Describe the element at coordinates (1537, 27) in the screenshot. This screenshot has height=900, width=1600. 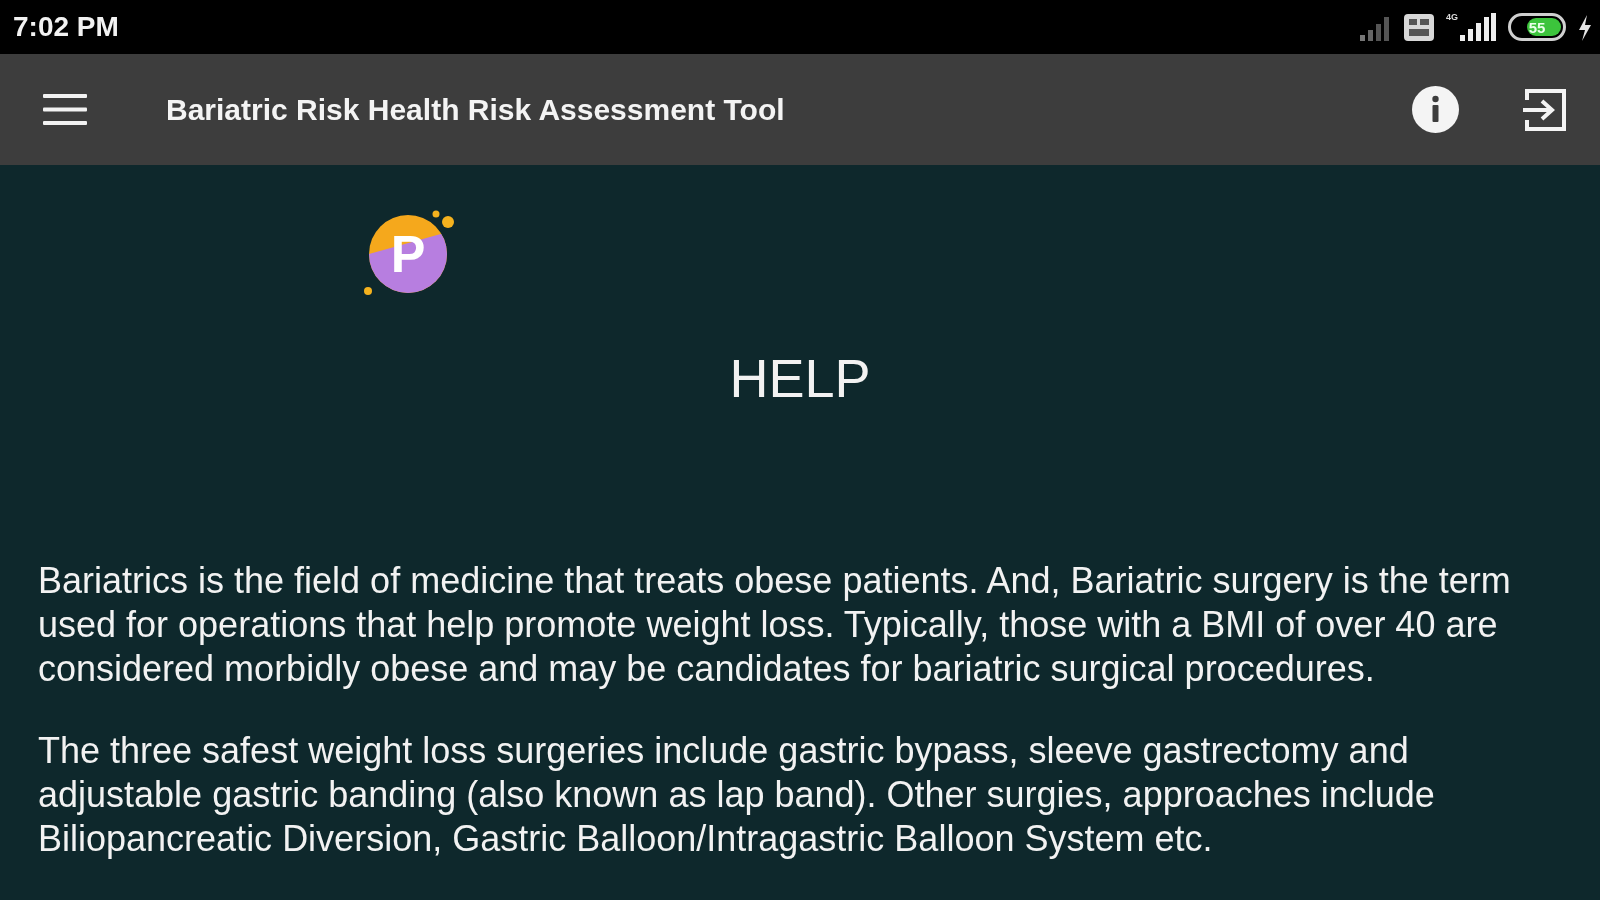
I see `battery-percent: 55` at that location.